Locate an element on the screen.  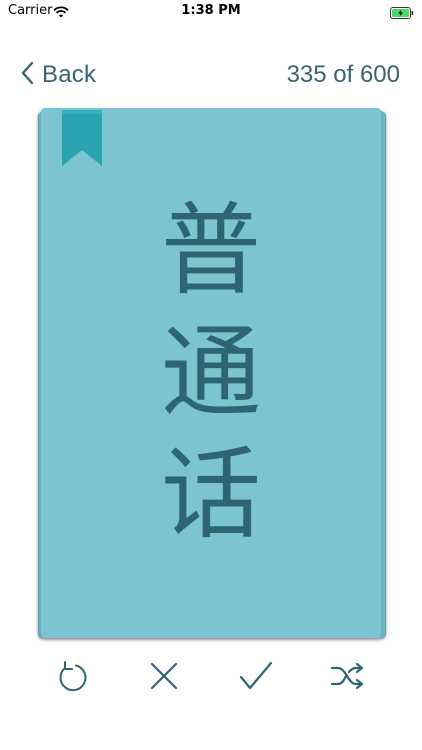
card-character: 通 is located at coordinates (211, 372).